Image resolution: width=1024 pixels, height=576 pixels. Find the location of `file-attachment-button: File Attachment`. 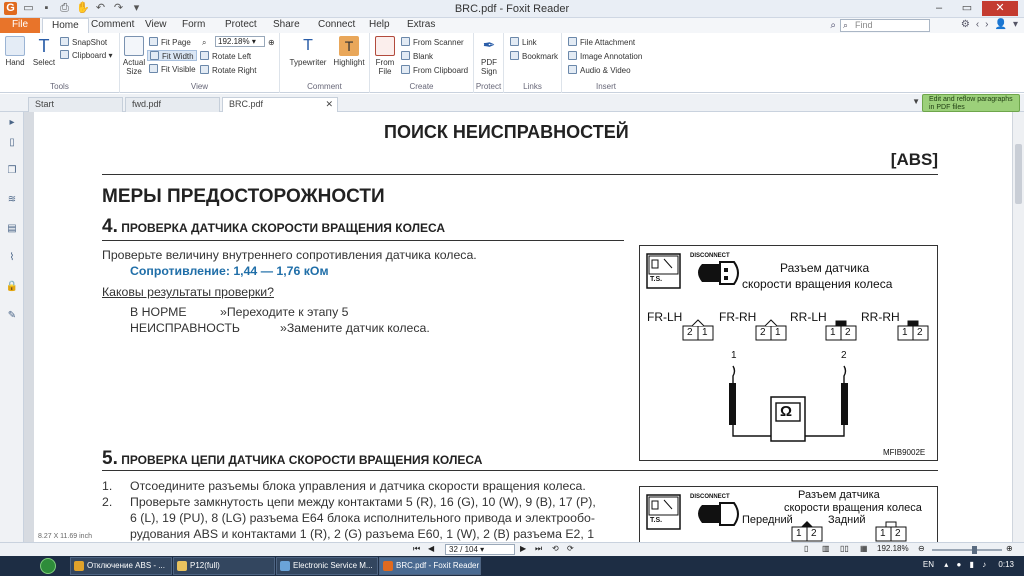

file-attachment-button: File Attachment is located at coordinates (601, 42).